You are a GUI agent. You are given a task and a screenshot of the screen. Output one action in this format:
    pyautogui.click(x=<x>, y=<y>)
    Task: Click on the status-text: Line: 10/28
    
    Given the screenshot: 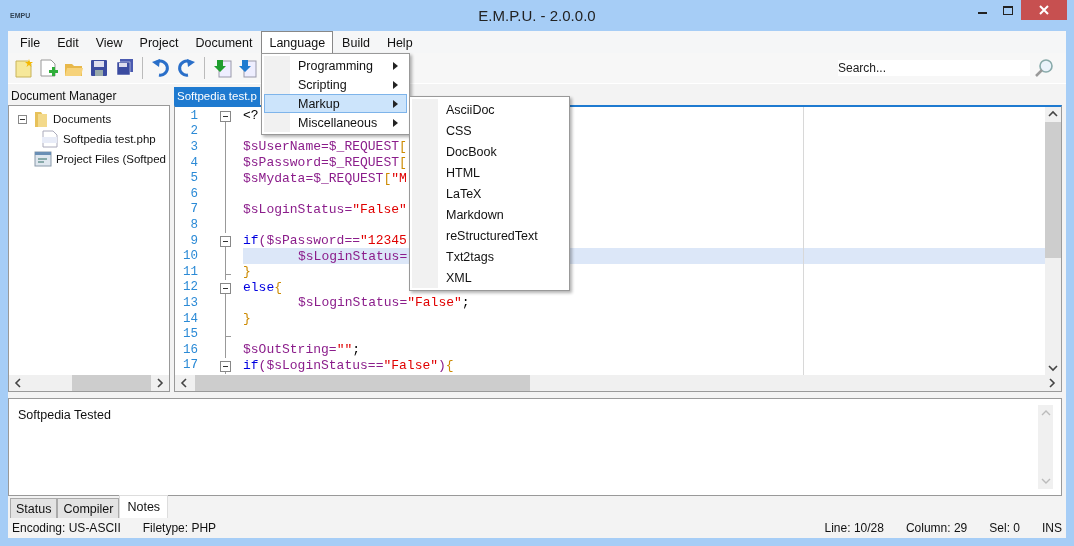 What is the action you would take?
    pyautogui.click(x=854, y=528)
    